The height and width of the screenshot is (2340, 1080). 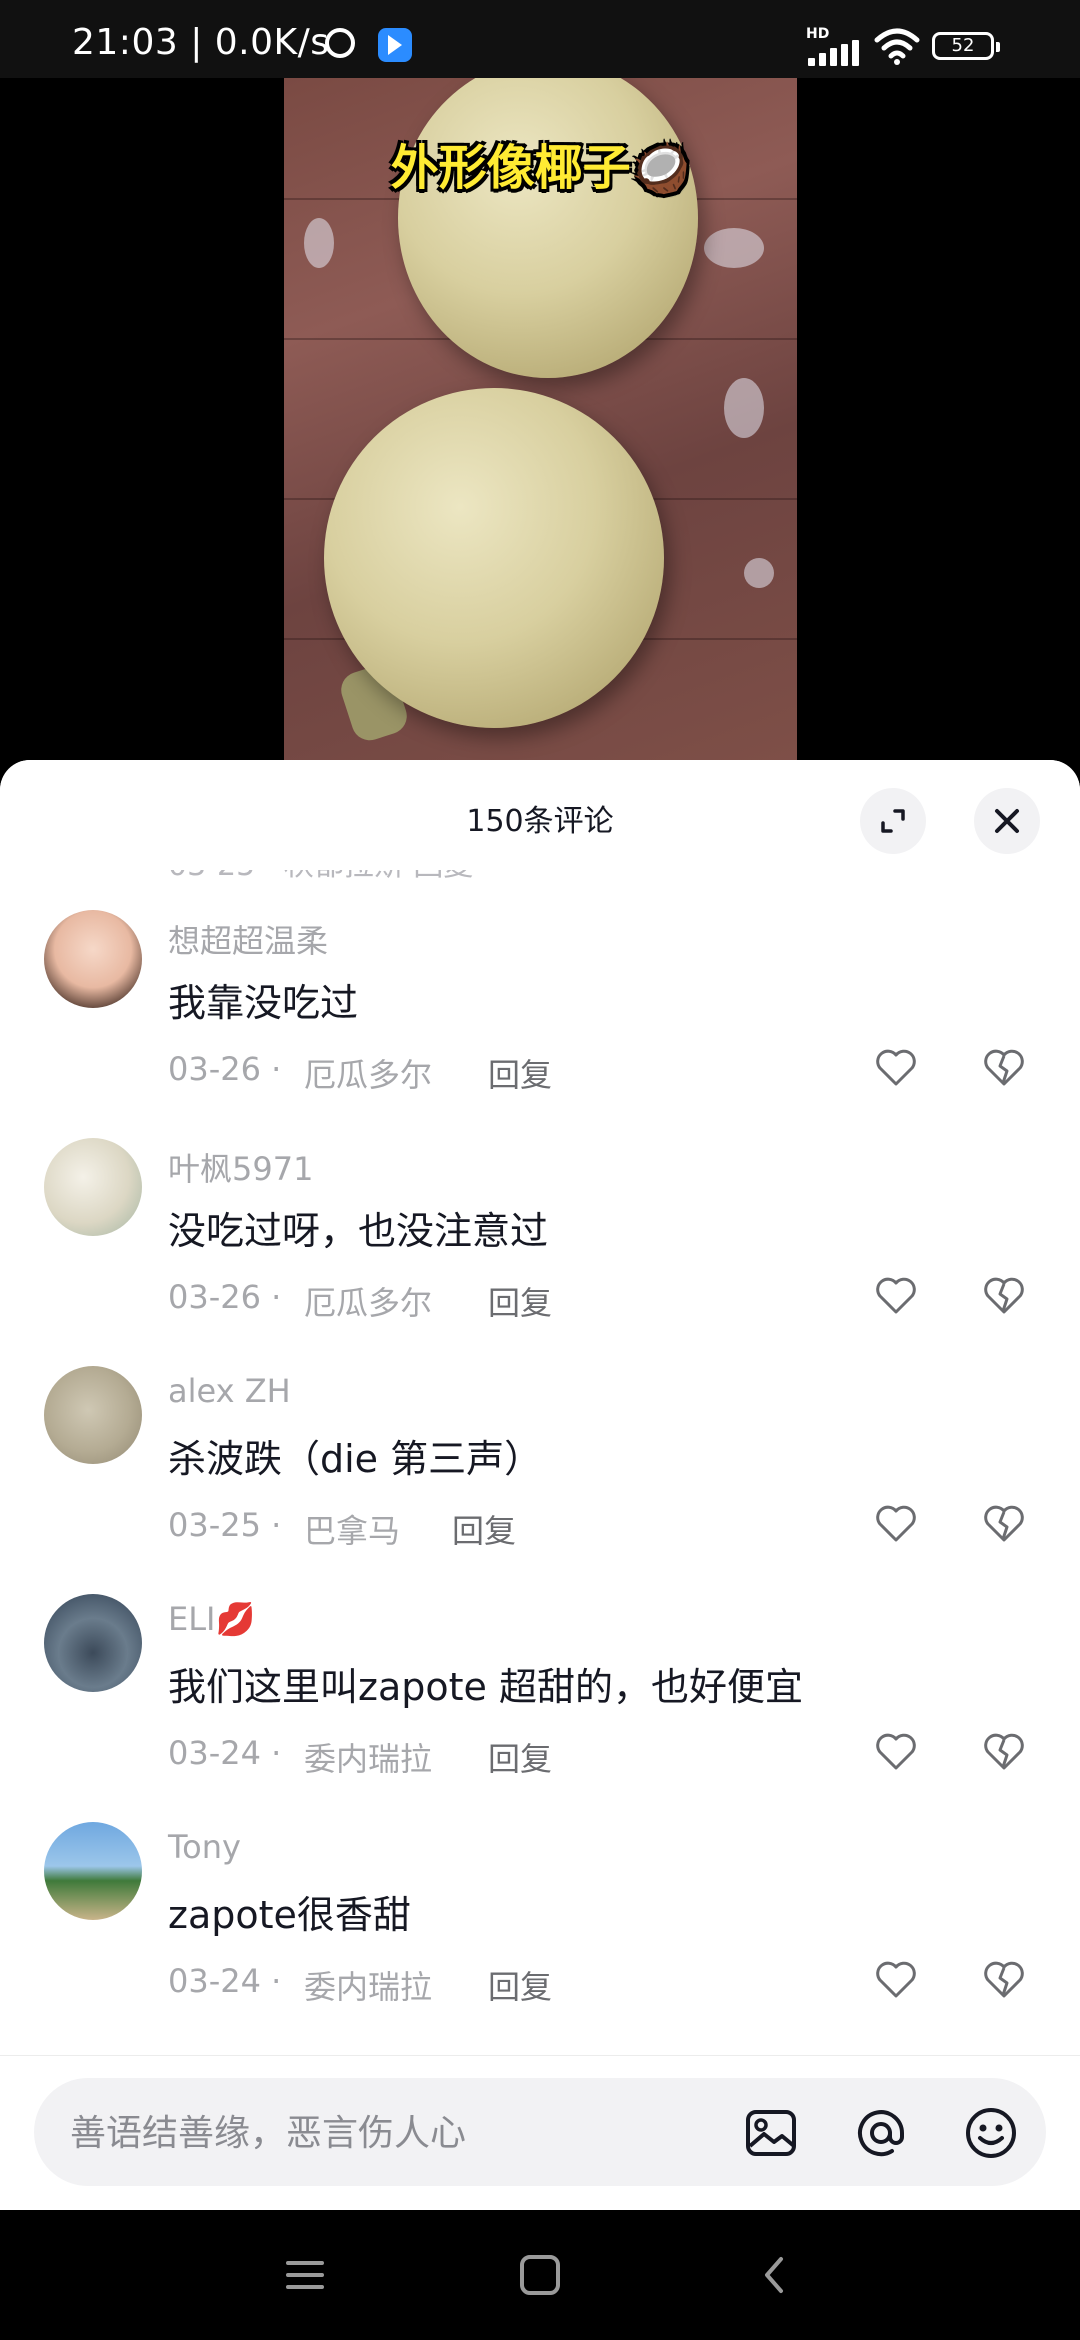 What do you see at coordinates (289, 1911) in the screenshot?
I see `comment-text: zapote很香甜` at bounding box center [289, 1911].